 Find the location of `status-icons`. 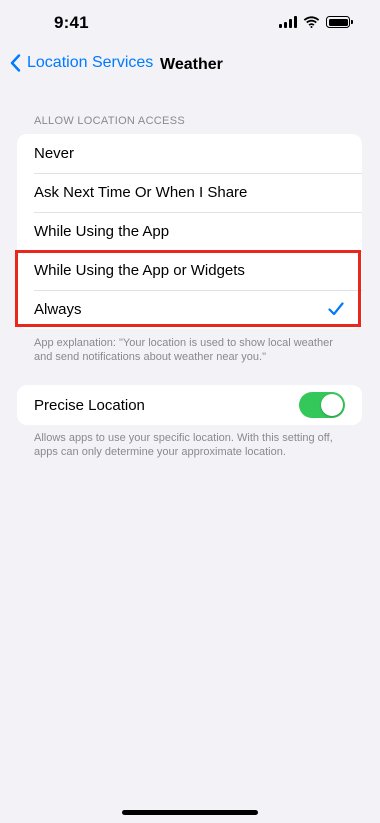

status-icons is located at coordinates (316, 22).